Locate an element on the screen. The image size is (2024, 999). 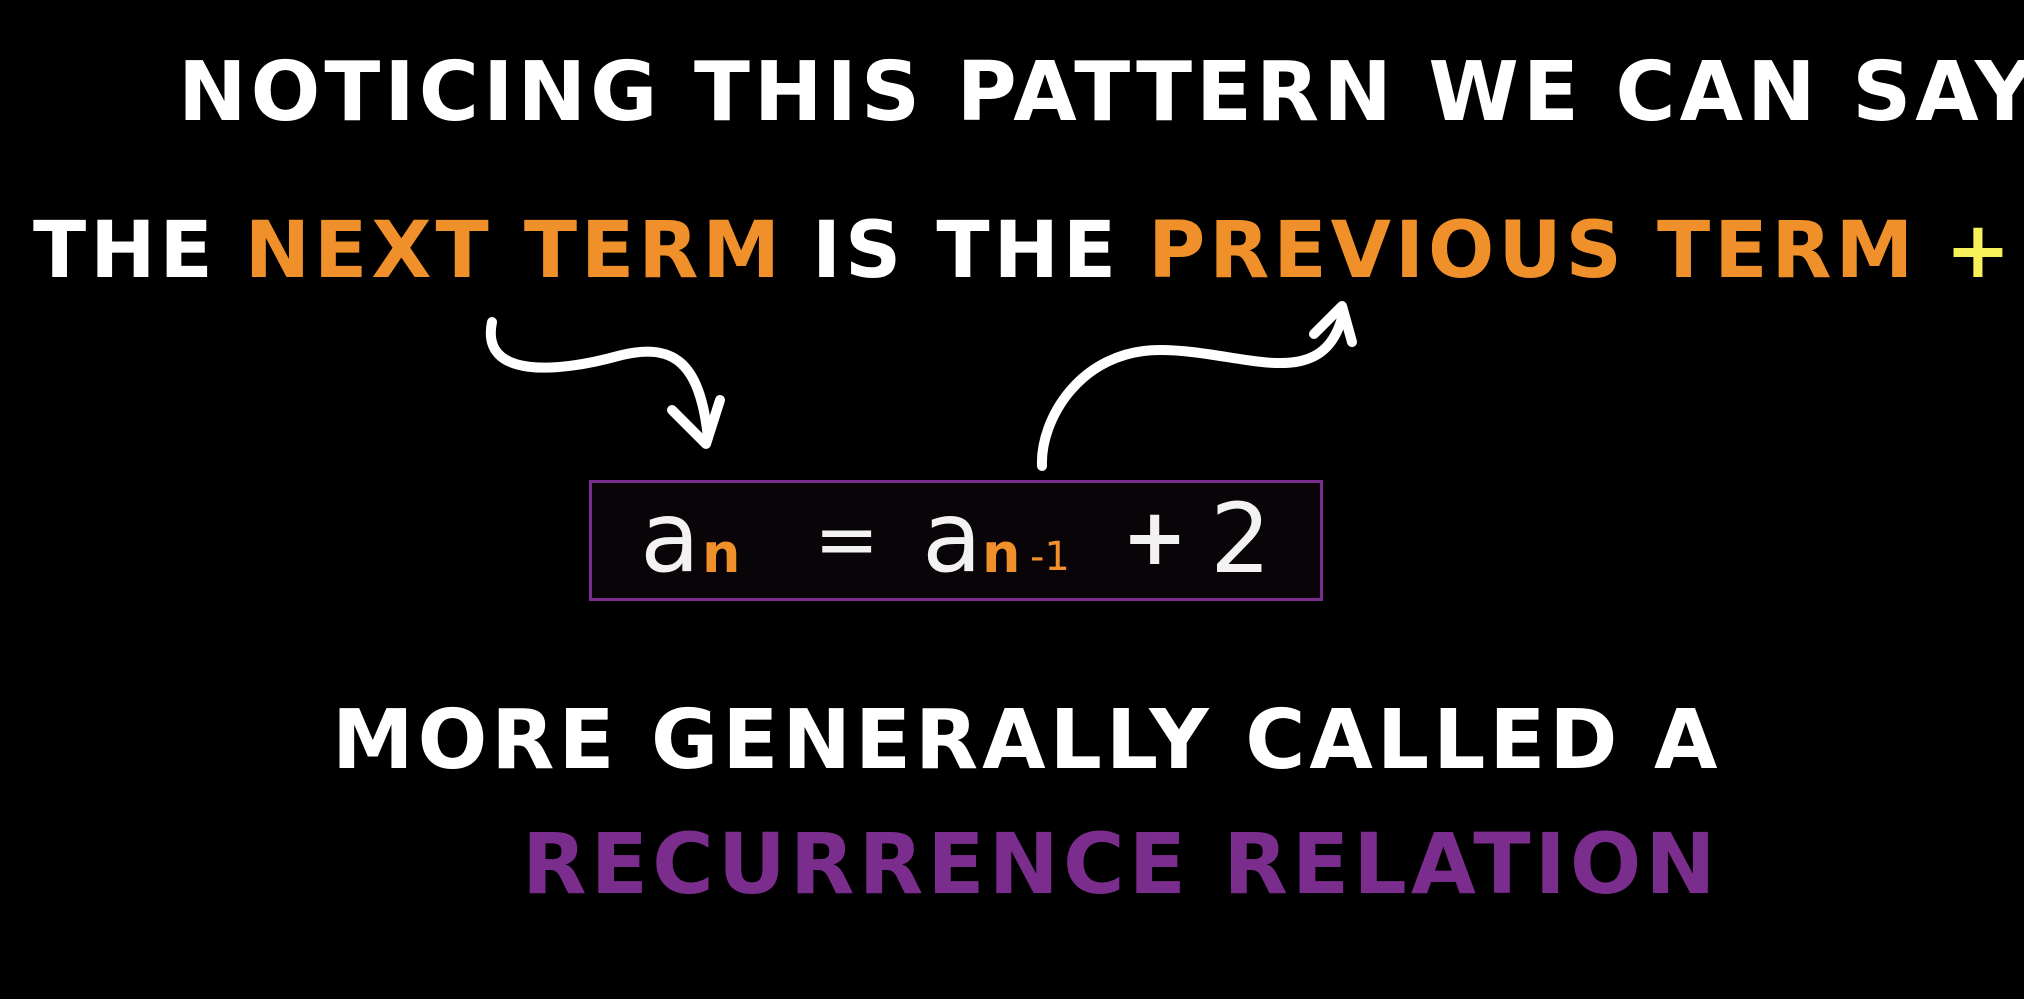
heading-line-2: TheNext termis thePrevious term+ 2 is located at coordinates (1028, 251).